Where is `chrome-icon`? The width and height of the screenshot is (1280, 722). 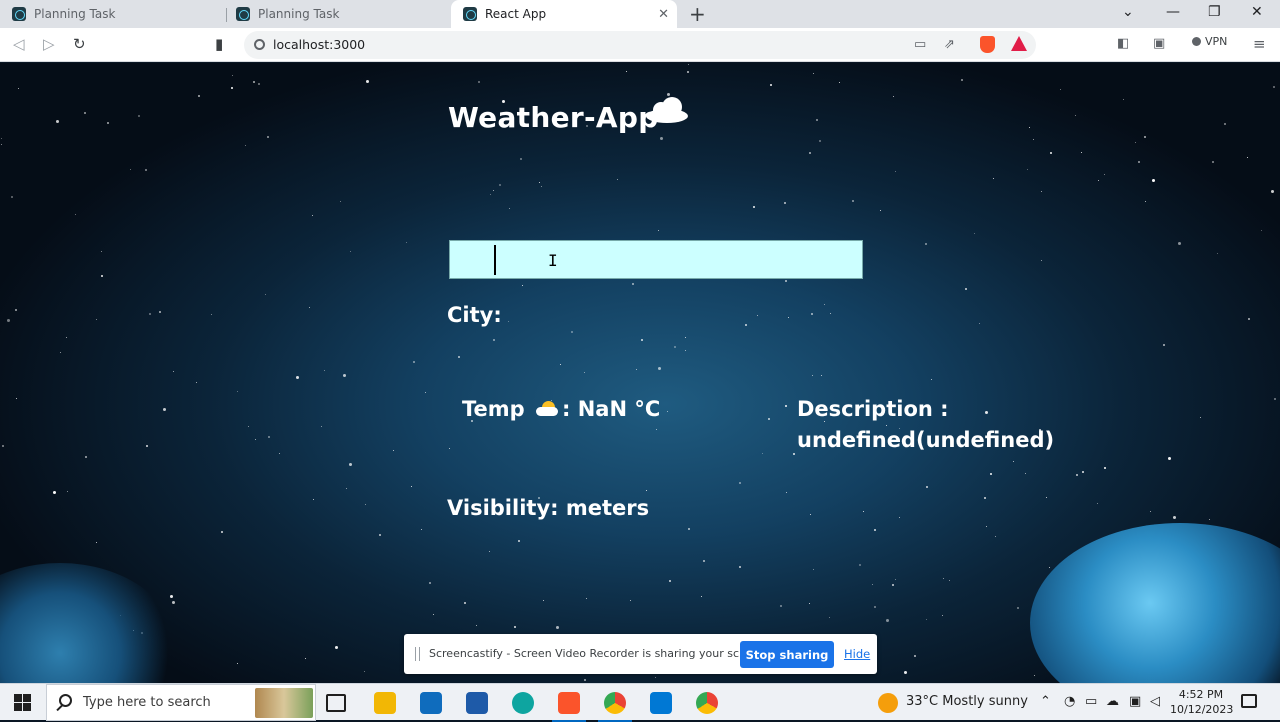
chrome-icon is located at coordinates (615, 707).